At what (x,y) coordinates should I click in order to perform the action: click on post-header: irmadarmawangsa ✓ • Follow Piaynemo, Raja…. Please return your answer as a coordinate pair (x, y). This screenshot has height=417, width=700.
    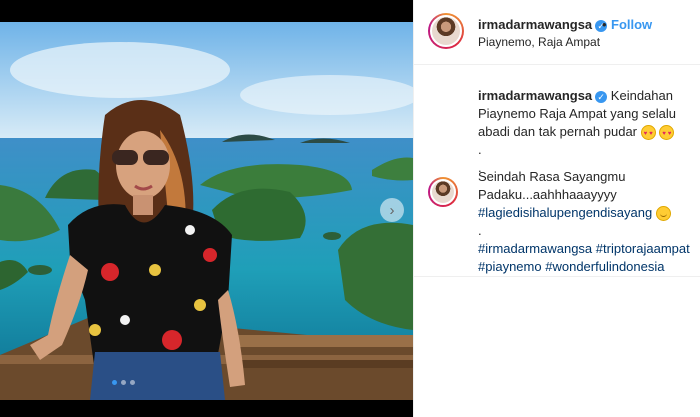
    Looking at the image, I should click on (557, 32).